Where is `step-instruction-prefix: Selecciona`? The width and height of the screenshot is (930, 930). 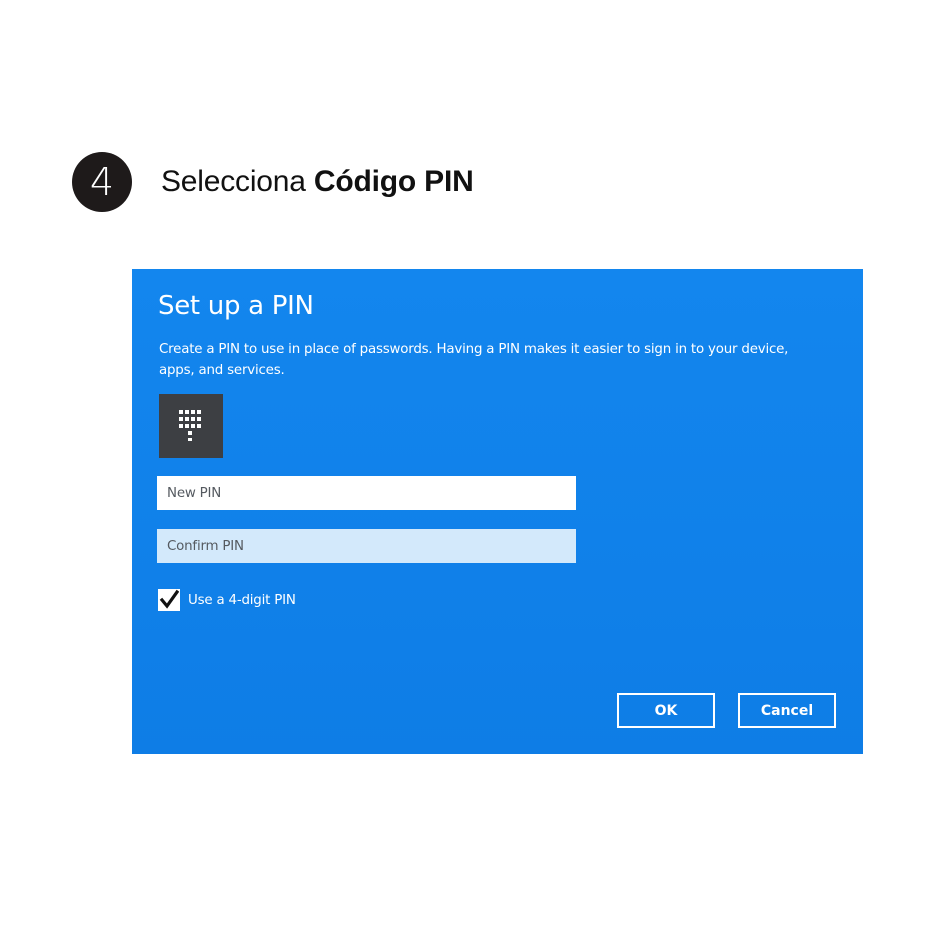
step-instruction-prefix: Selecciona is located at coordinates (237, 181).